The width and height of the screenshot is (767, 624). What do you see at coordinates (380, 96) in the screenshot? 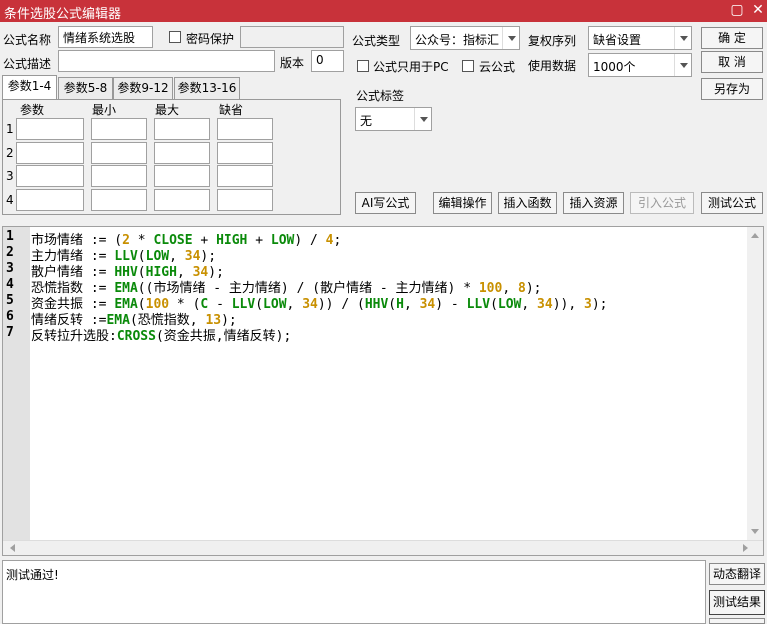
I see `tag-label: 公式标签` at bounding box center [380, 96].